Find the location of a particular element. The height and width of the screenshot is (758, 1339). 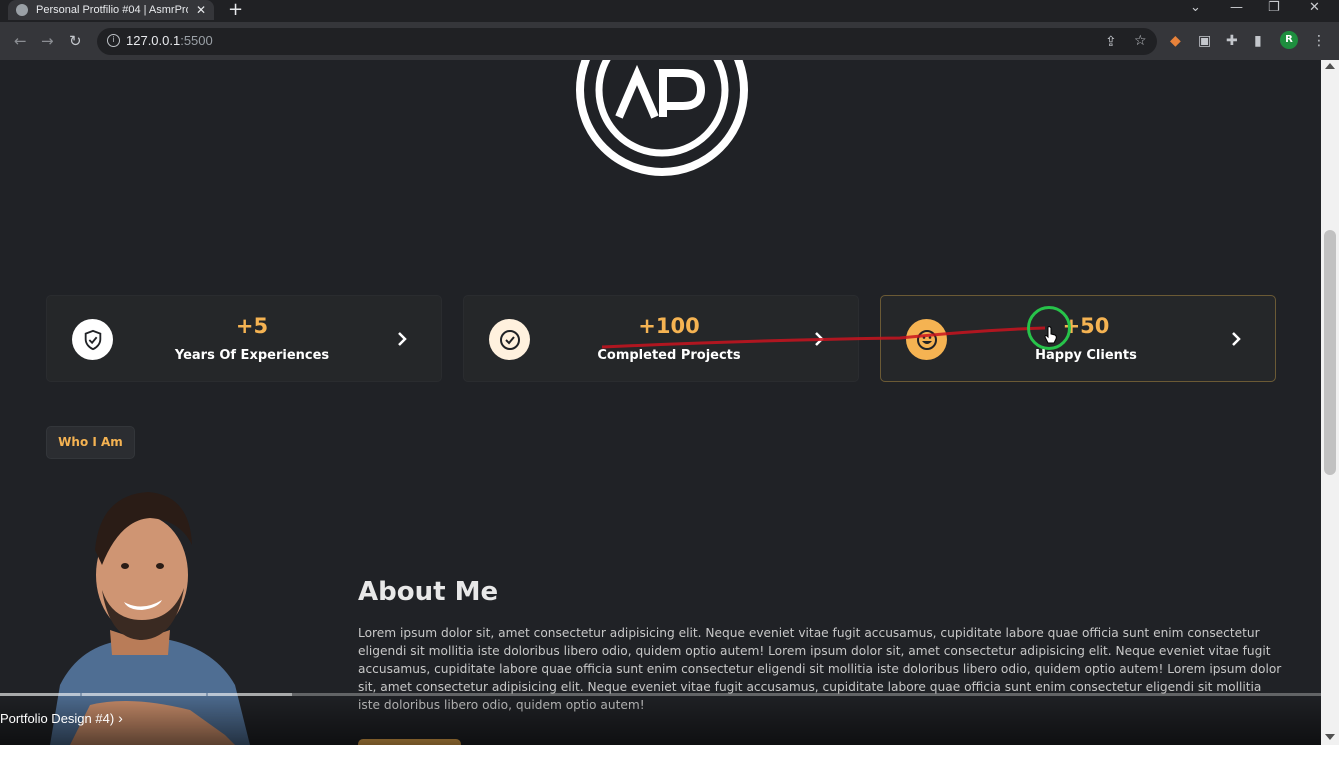

stat-value: +50 is located at coordinates (1086, 326).